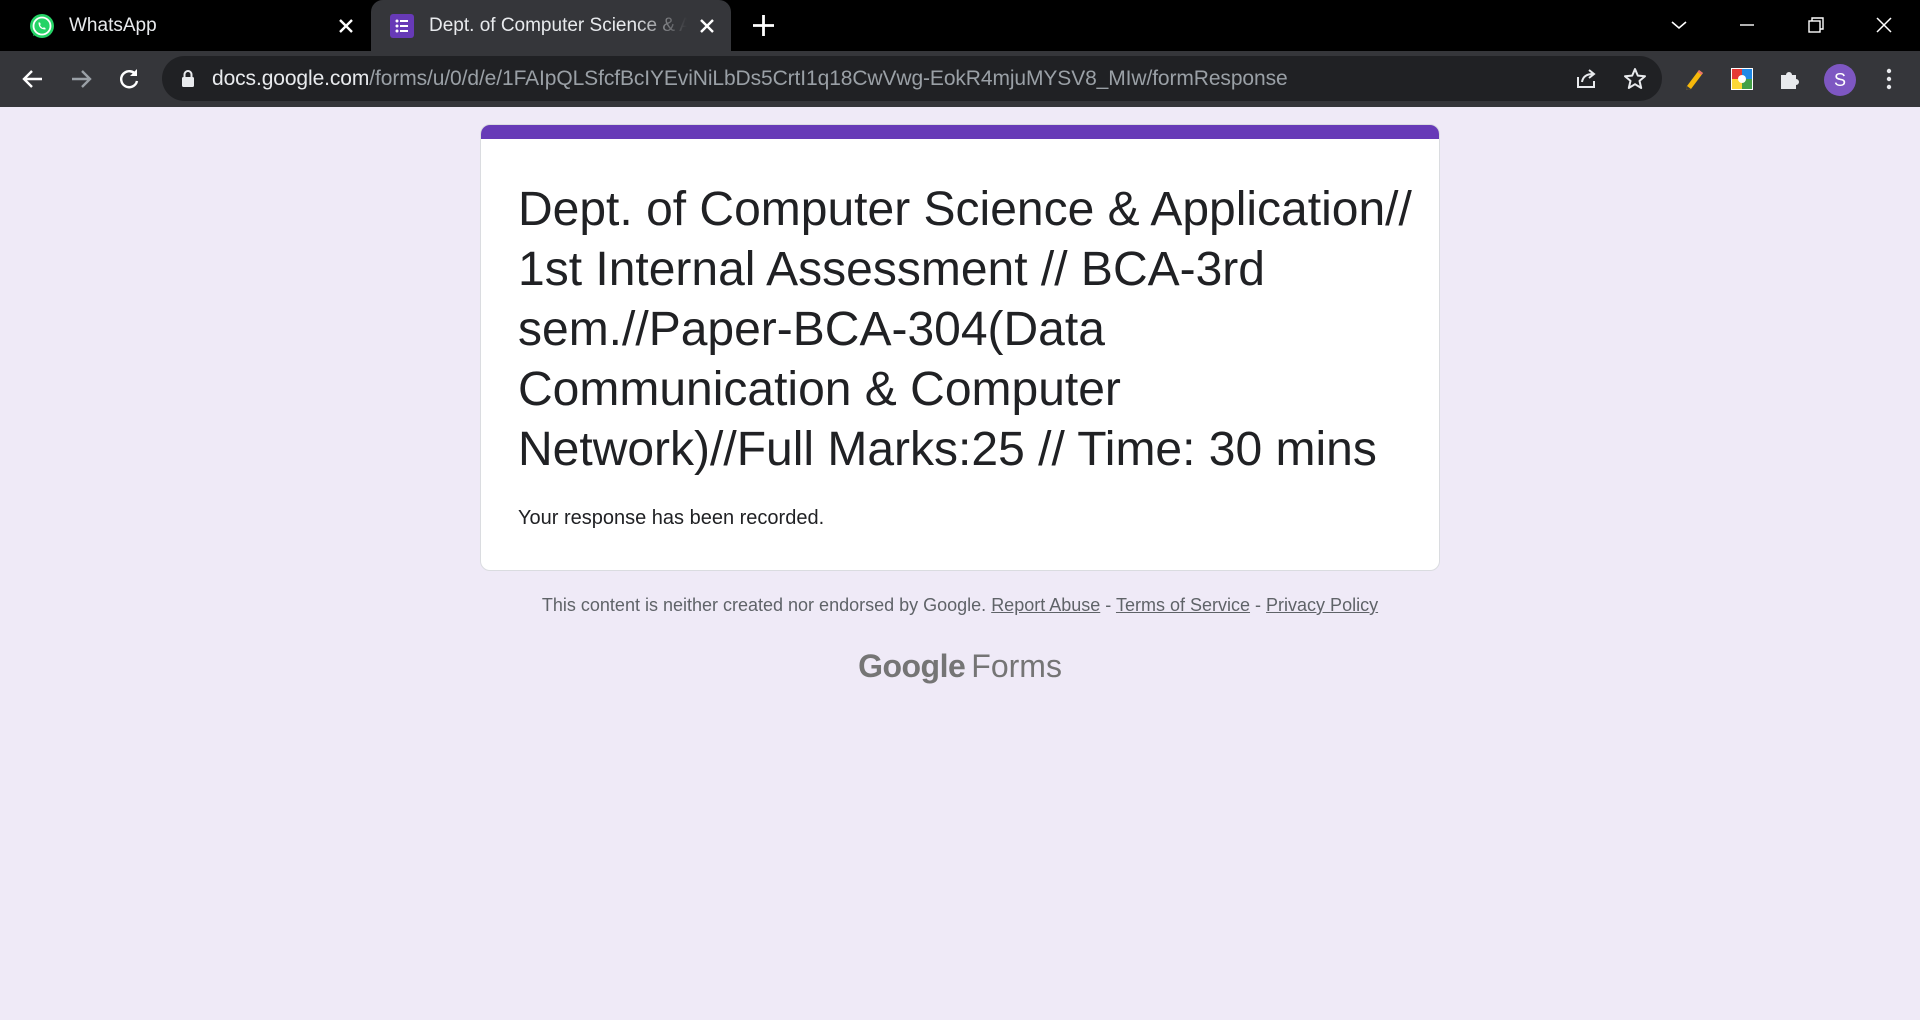  Describe the element at coordinates (1889, 79) in the screenshot. I see `browser-menu-icon` at that location.